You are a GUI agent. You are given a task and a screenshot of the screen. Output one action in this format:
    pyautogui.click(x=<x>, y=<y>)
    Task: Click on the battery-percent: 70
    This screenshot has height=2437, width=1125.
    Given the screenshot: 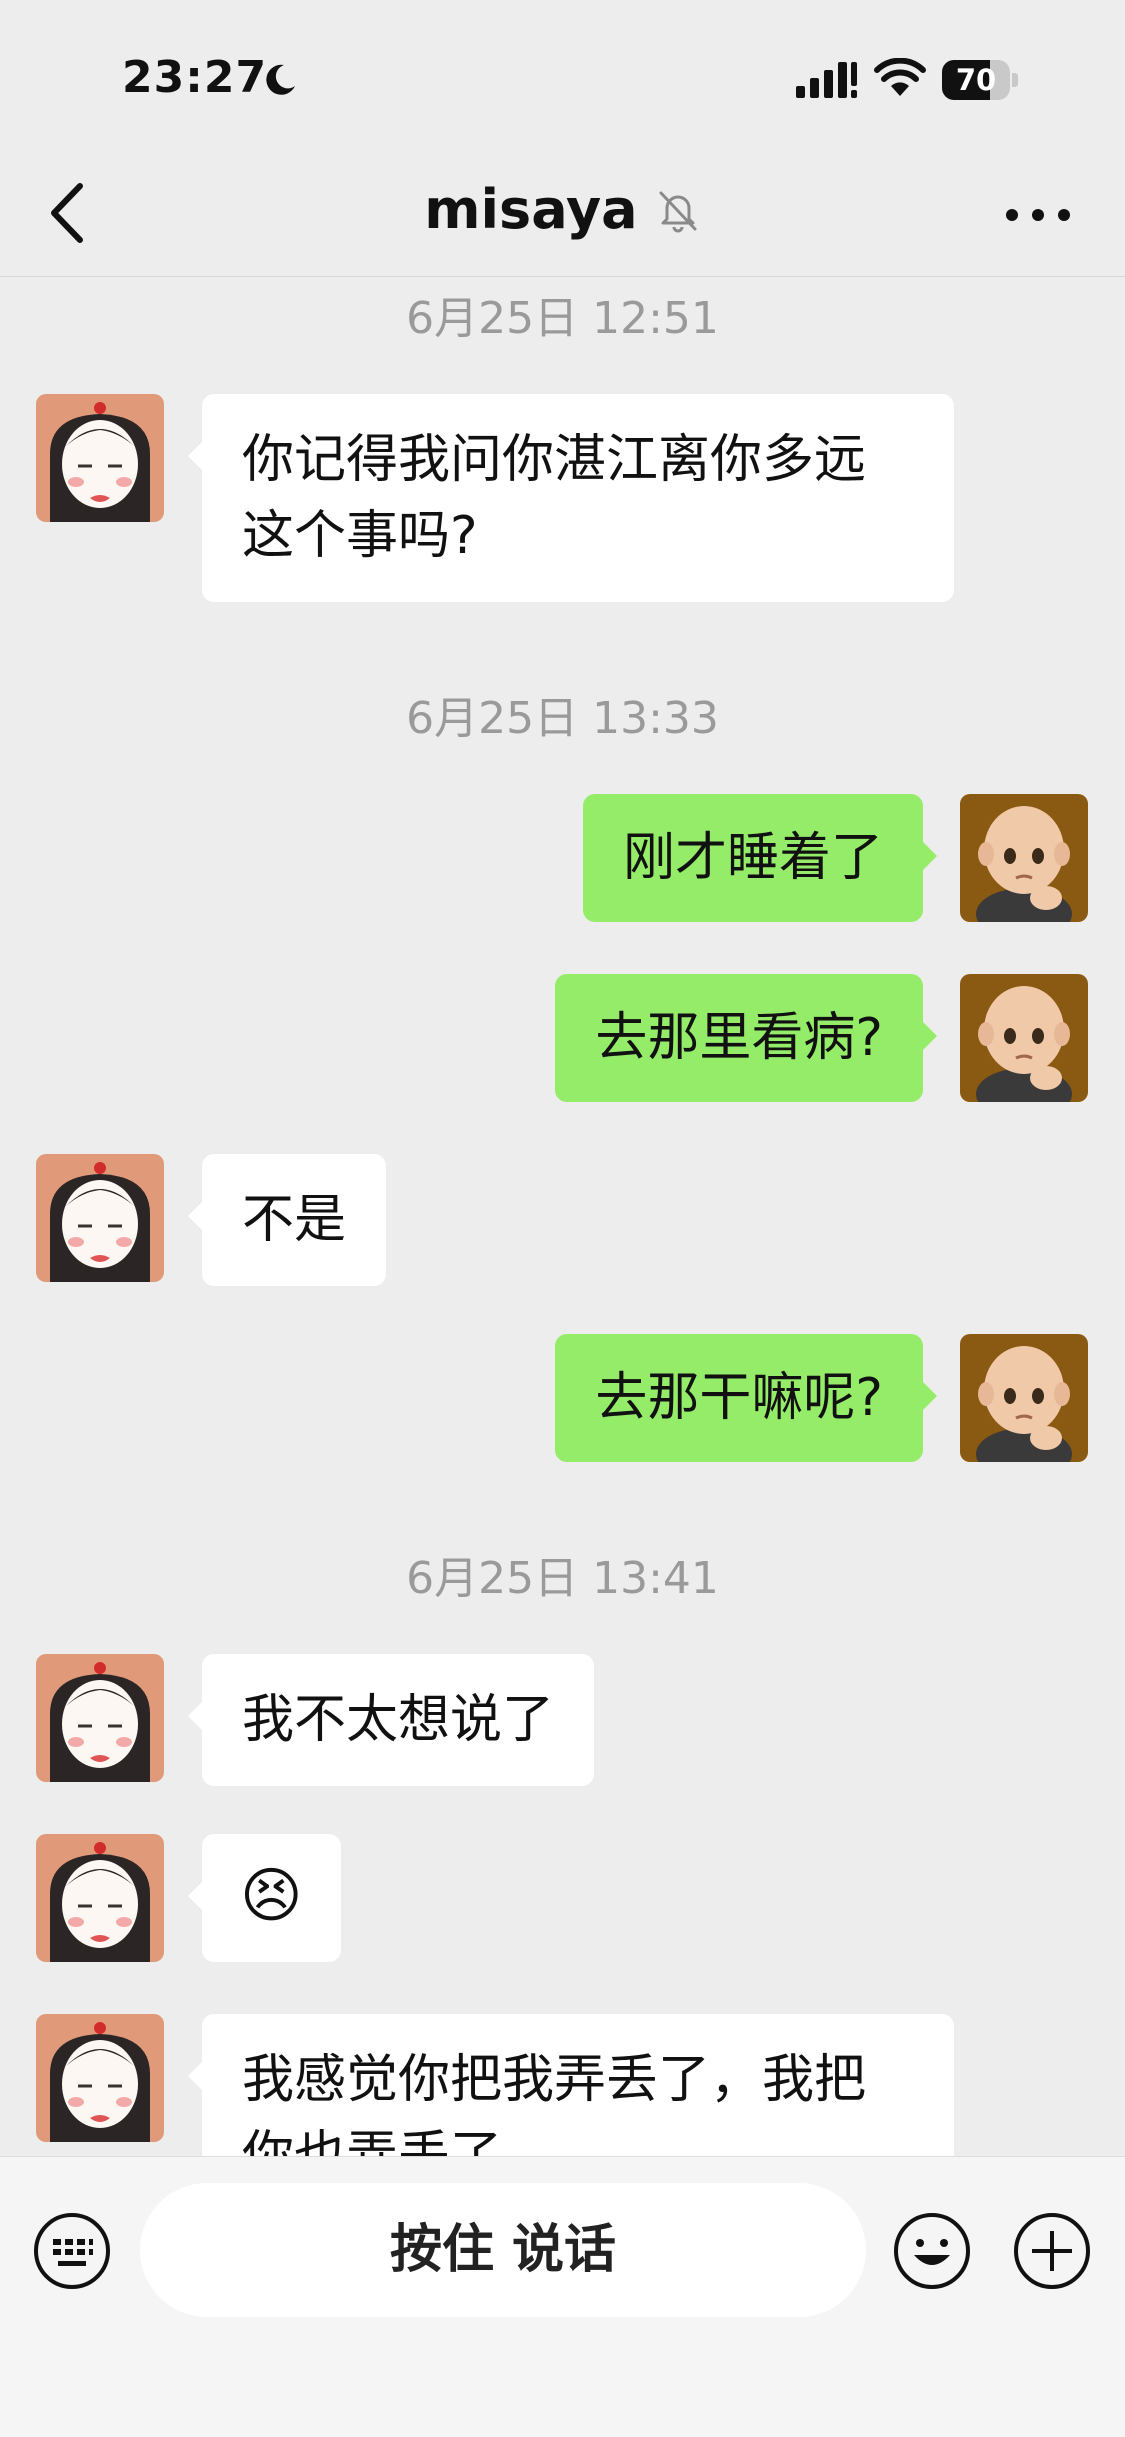 What is the action you would take?
    pyautogui.click(x=976, y=80)
    